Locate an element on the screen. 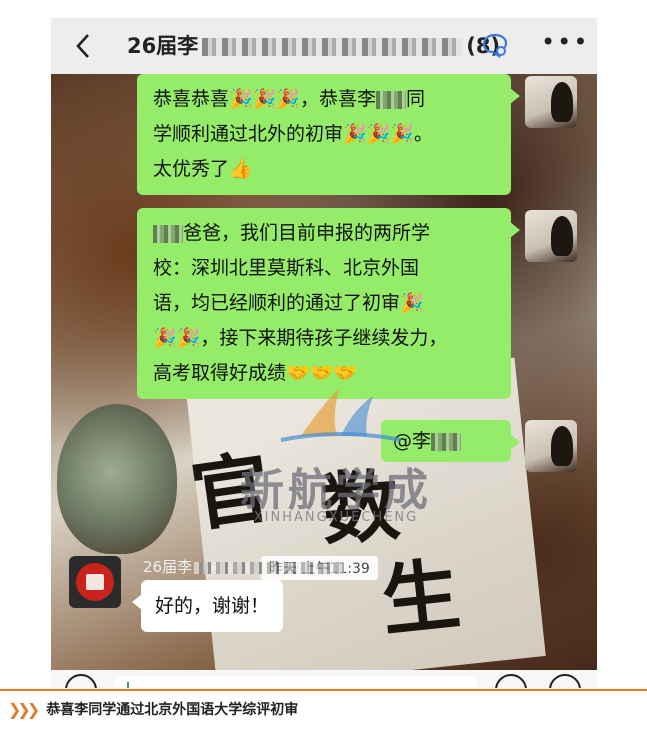  message-bubble: 恭喜恭喜🎉🎉🎉，恭喜李同 学顺利通过北外的初审🎉🎉🎉。 太优秀了👍 is located at coordinates (328, 134).